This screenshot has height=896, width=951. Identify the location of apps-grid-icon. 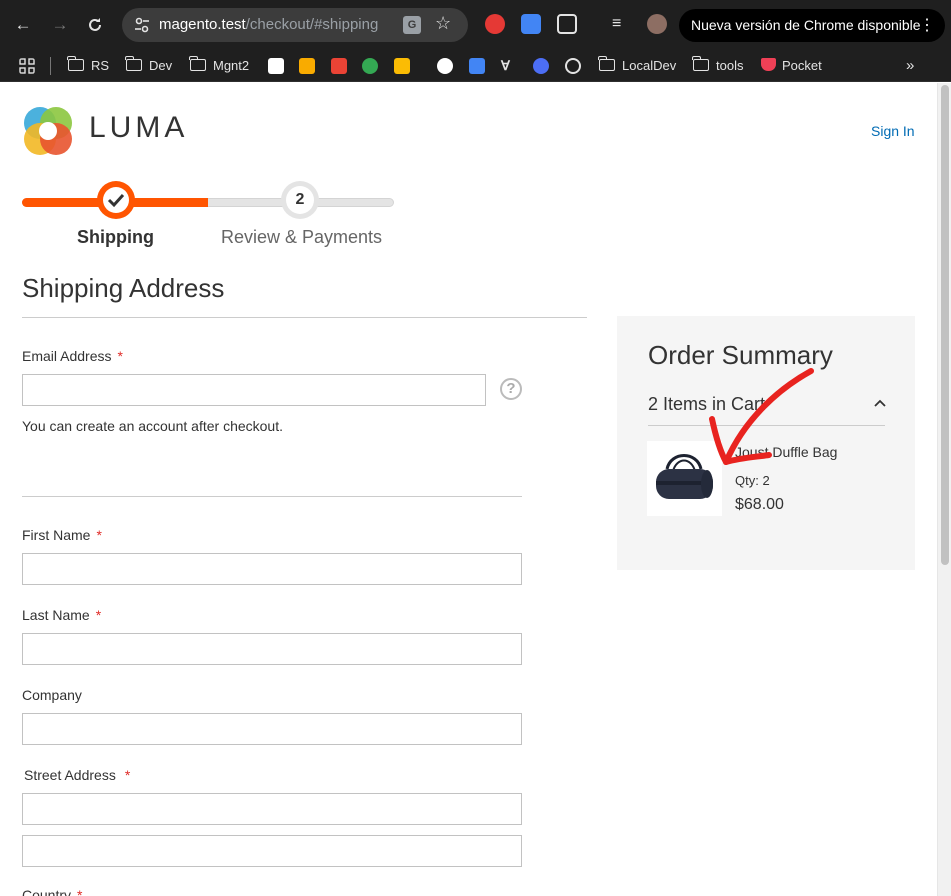
(27, 66).